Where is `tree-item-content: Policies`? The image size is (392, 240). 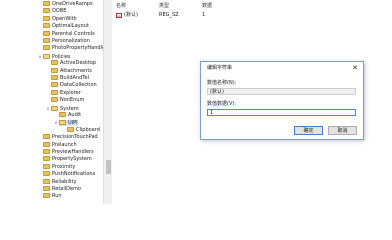
tree-item-content: Policies is located at coordinates (57, 56).